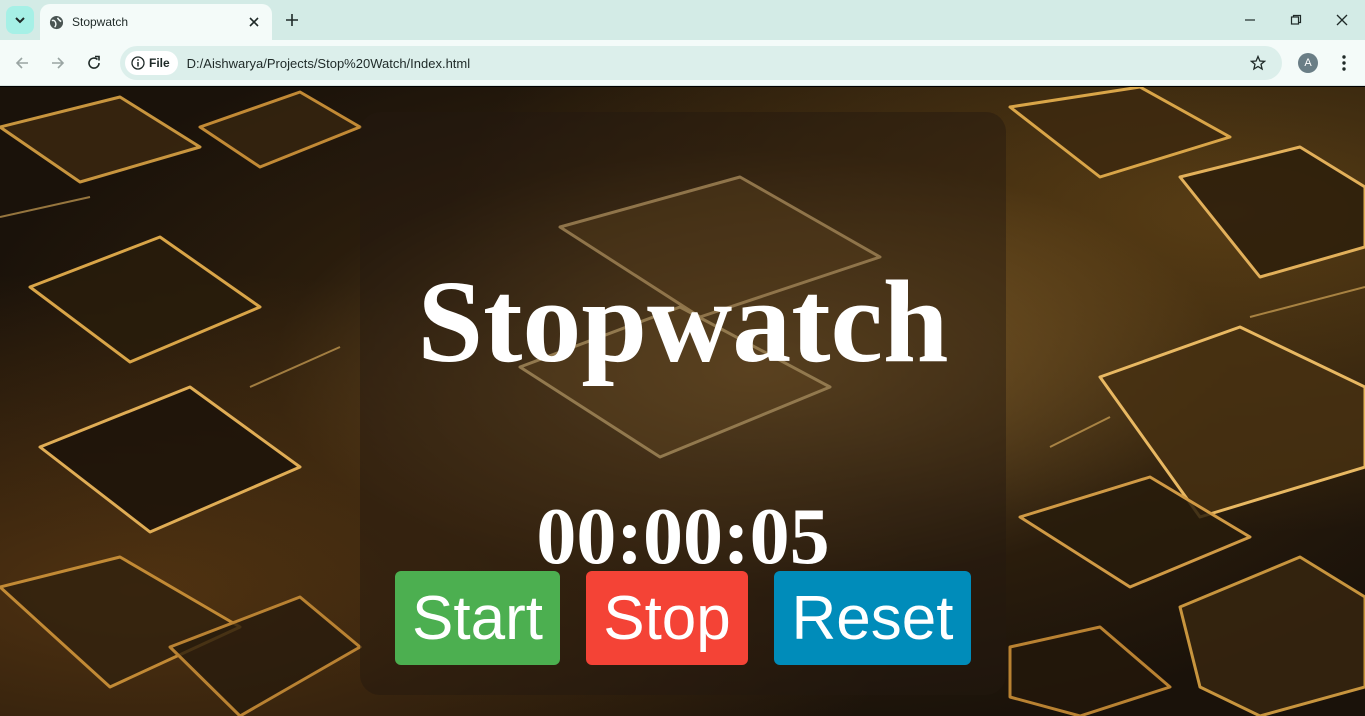 The height and width of the screenshot is (716, 1365). I want to click on close-window-button, so click(1342, 20).